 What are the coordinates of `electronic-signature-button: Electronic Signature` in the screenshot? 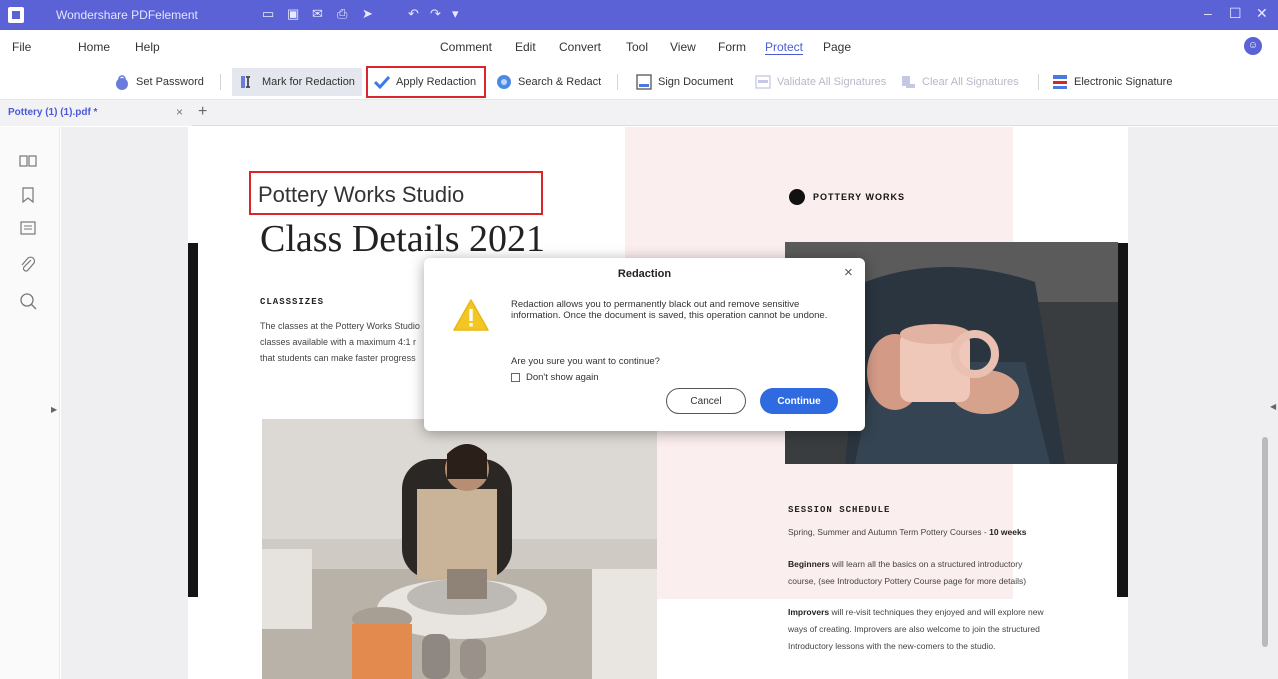 It's located at (1112, 82).